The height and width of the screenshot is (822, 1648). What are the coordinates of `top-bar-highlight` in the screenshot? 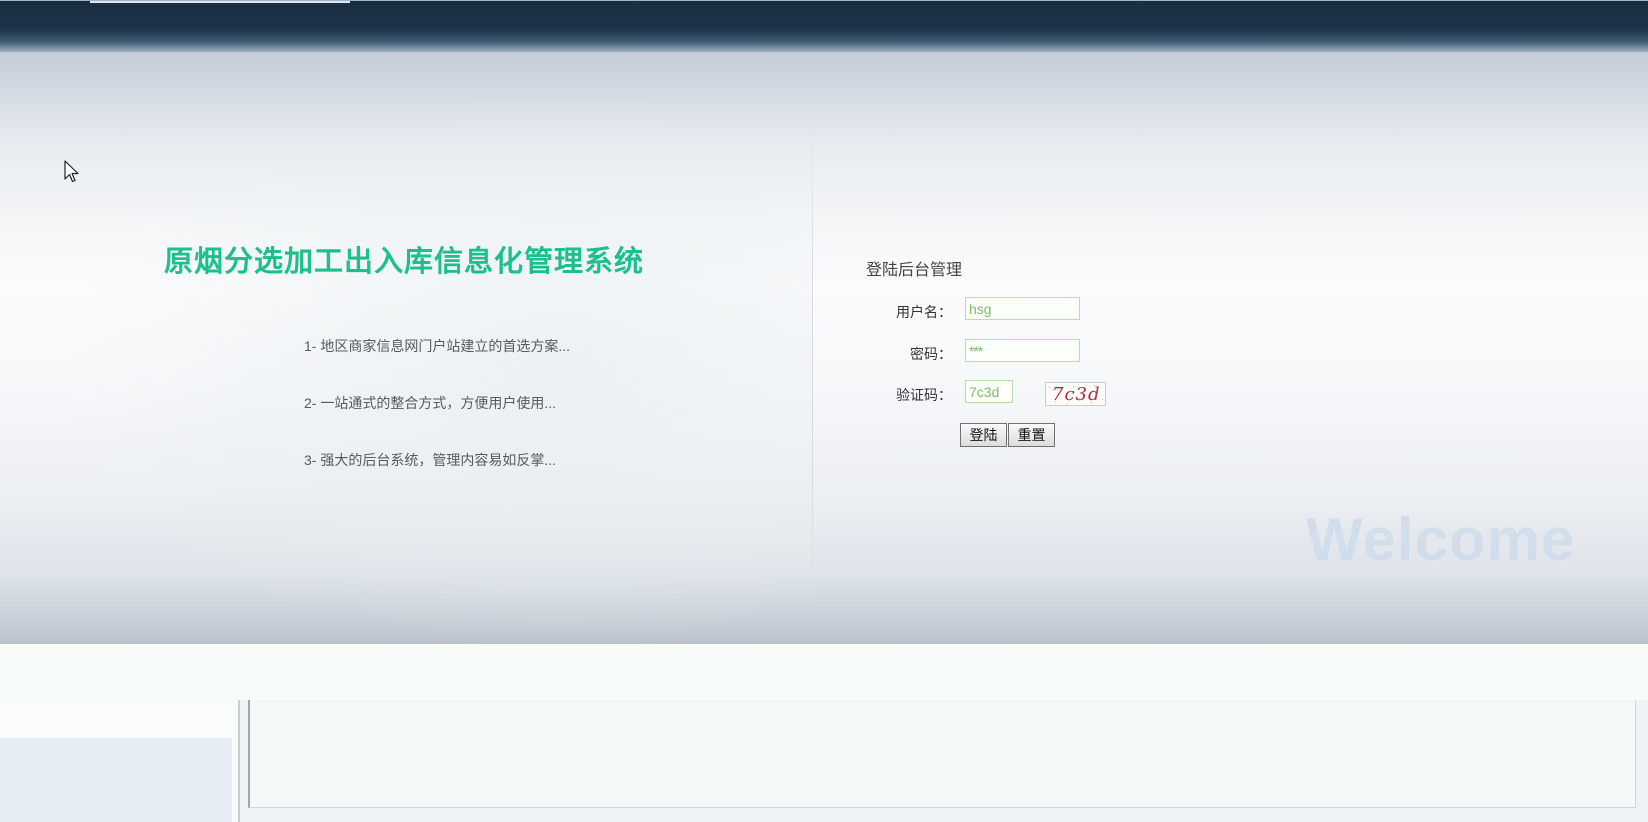 It's located at (220, 2).